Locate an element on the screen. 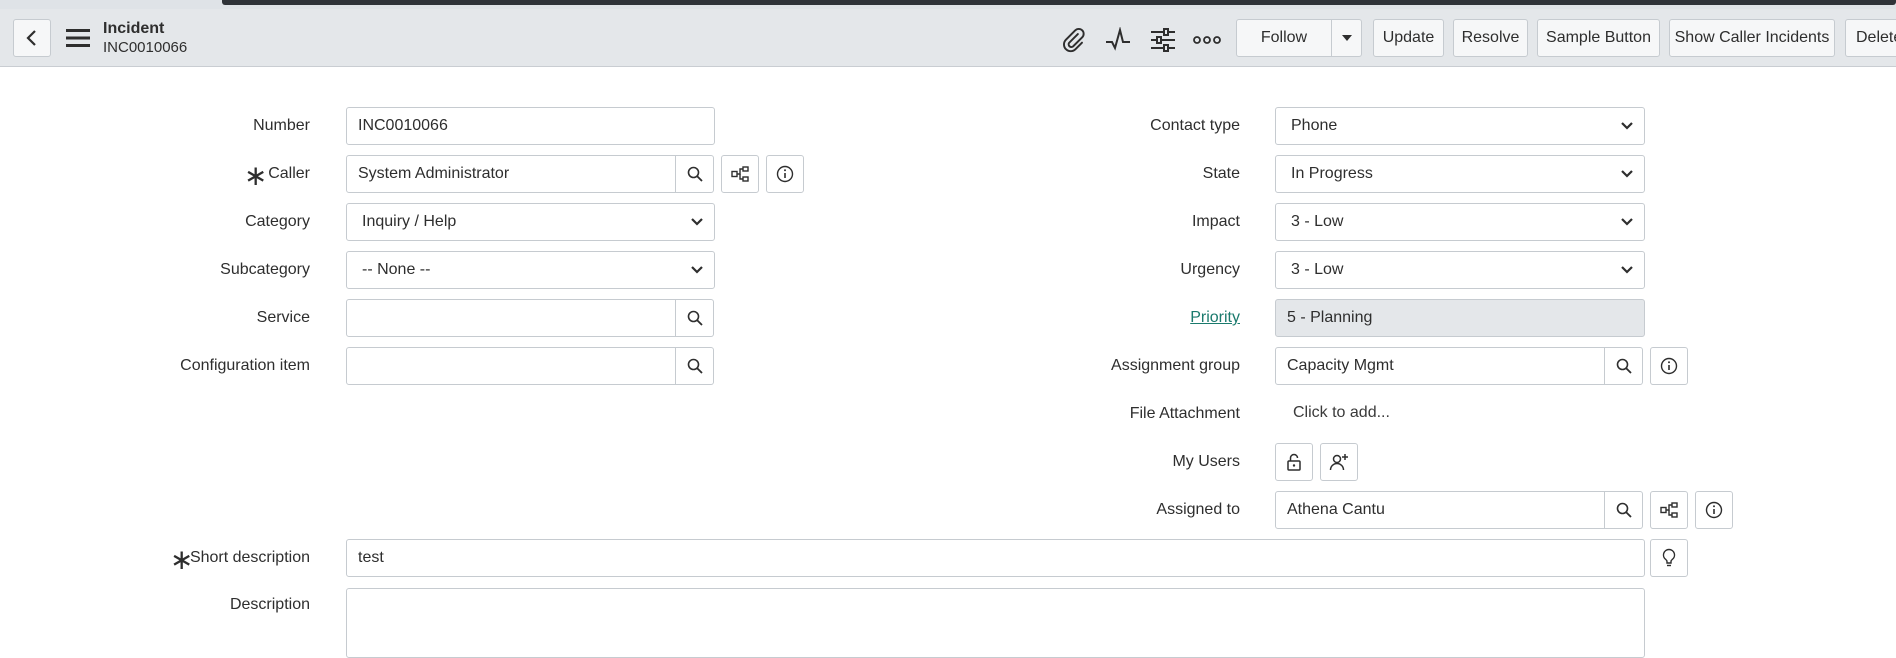 The width and height of the screenshot is (1896, 658). activity-button is located at coordinates (1118, 40).